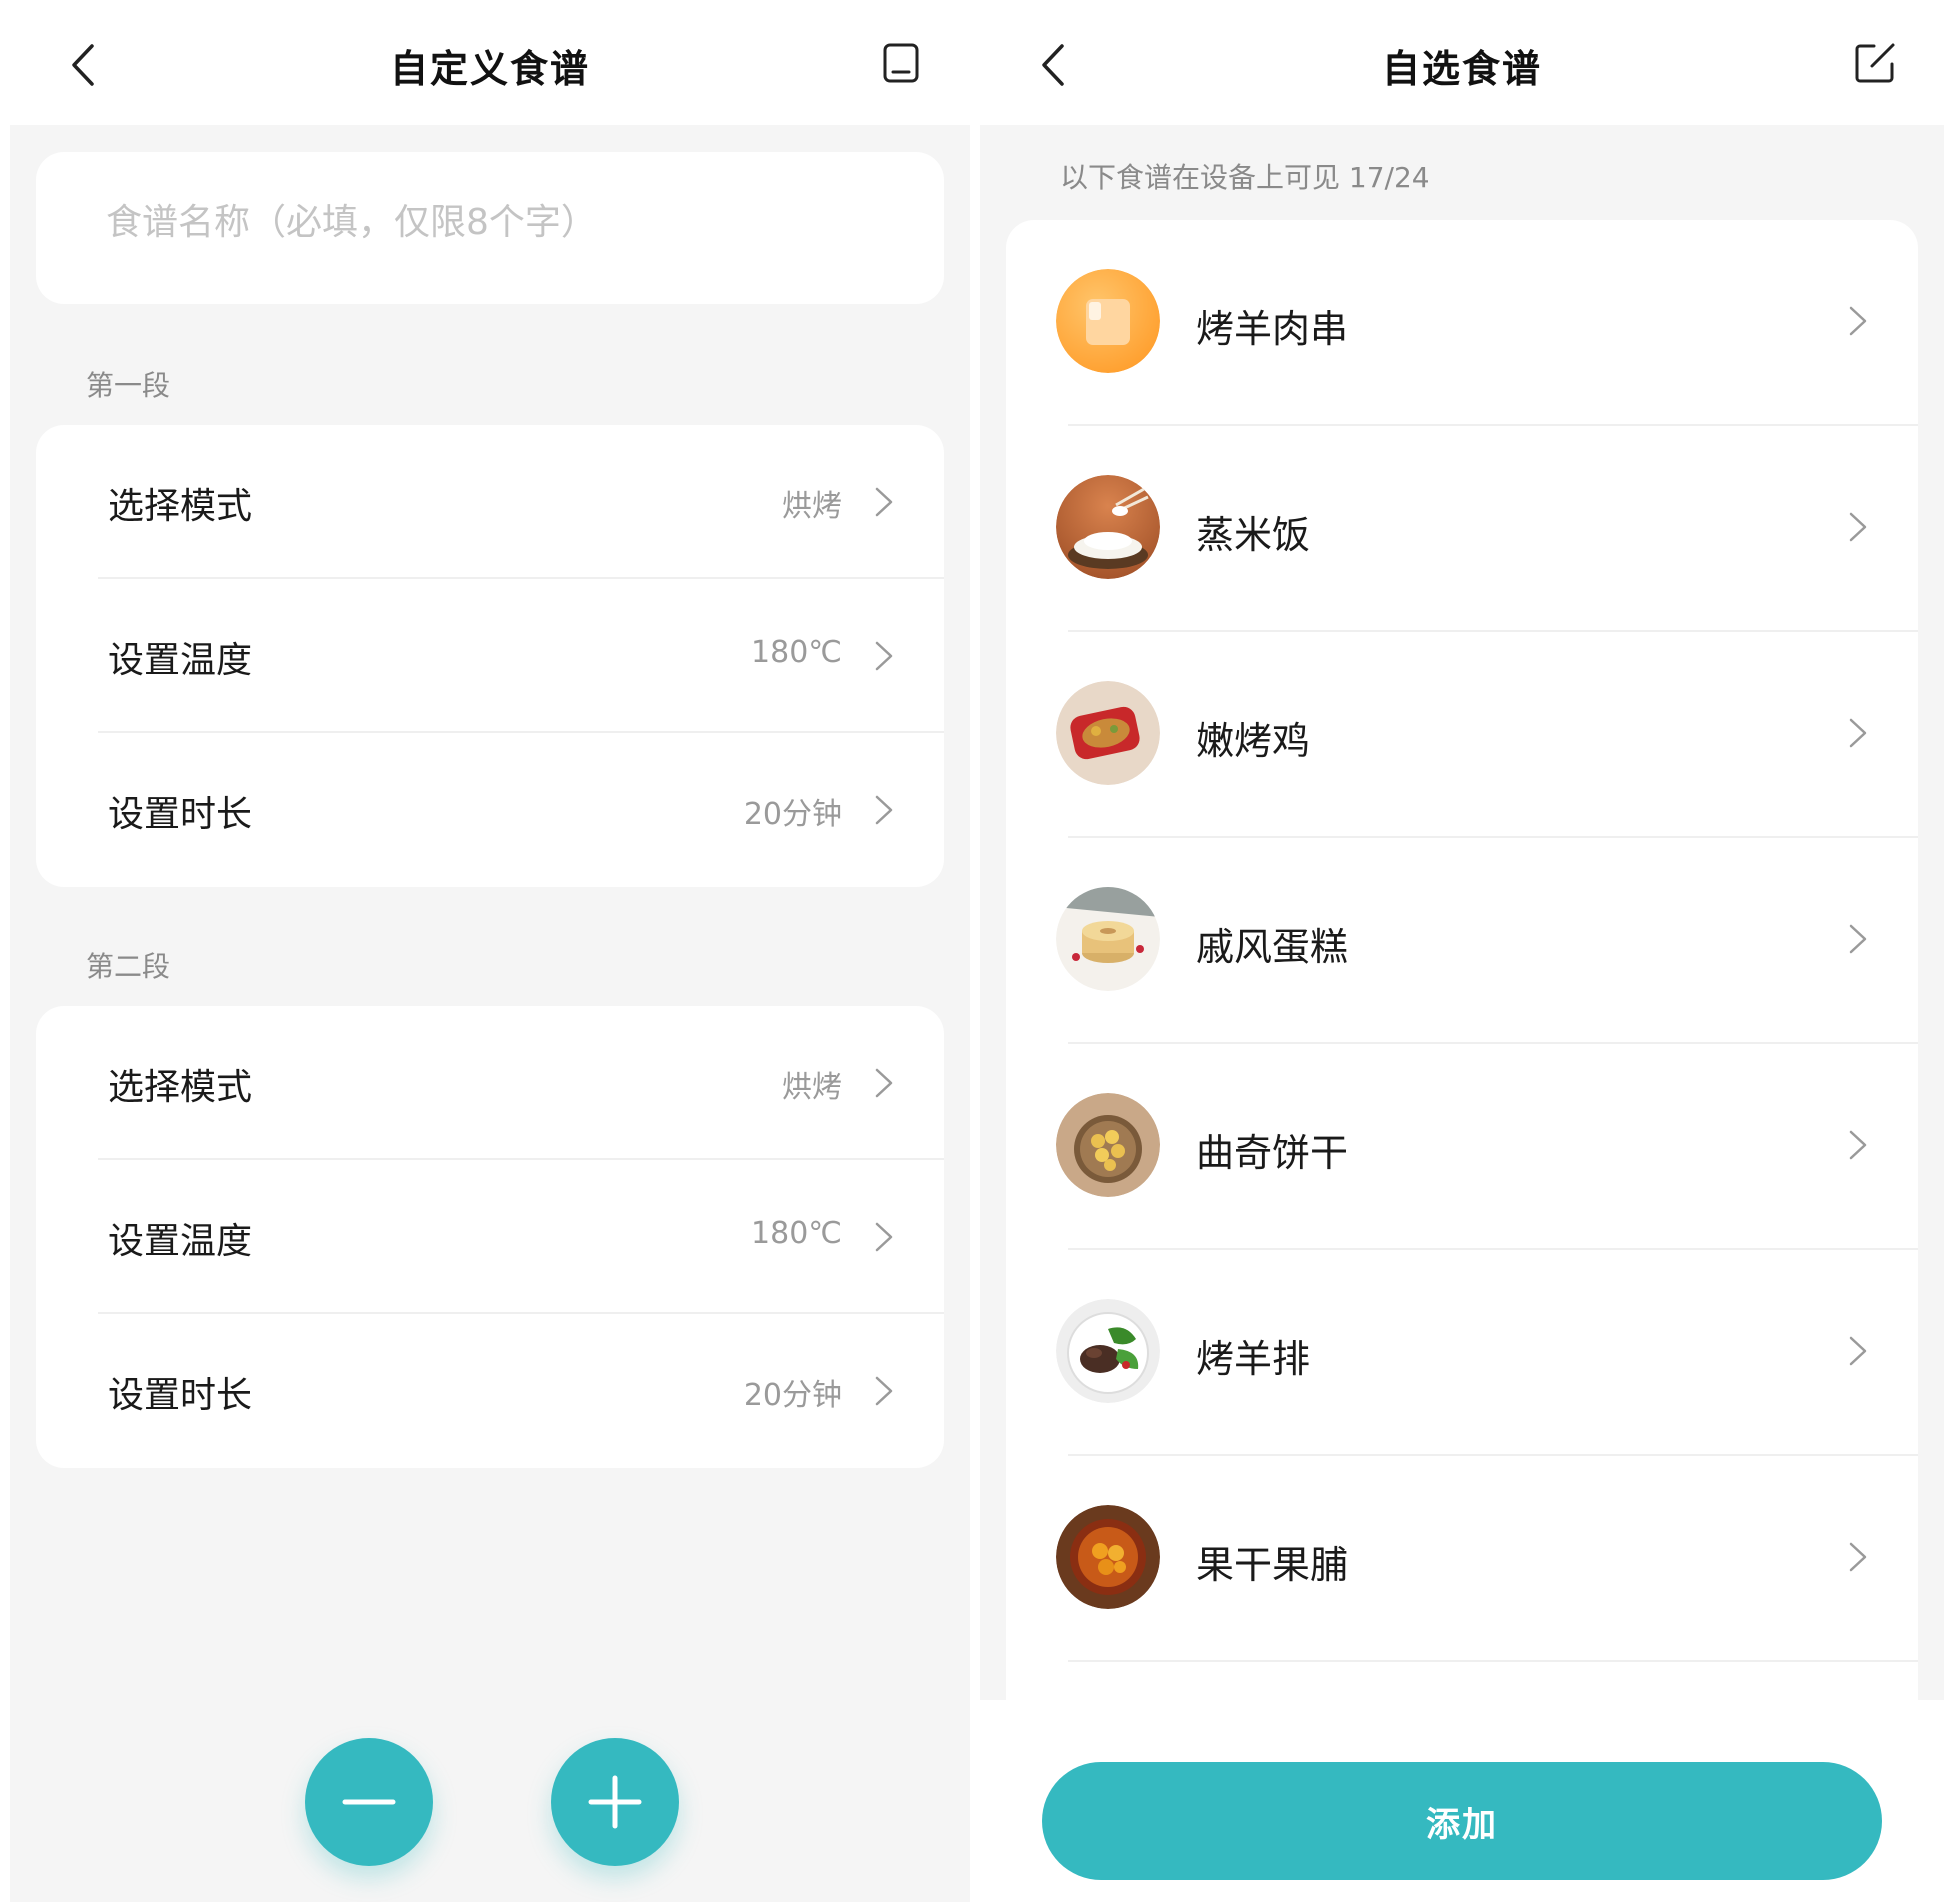  What do you see at coordinates (1462, 1353) in the screenshot?
I see `recipe-item: 烤羊排` at bounding box center [1462, 1353].